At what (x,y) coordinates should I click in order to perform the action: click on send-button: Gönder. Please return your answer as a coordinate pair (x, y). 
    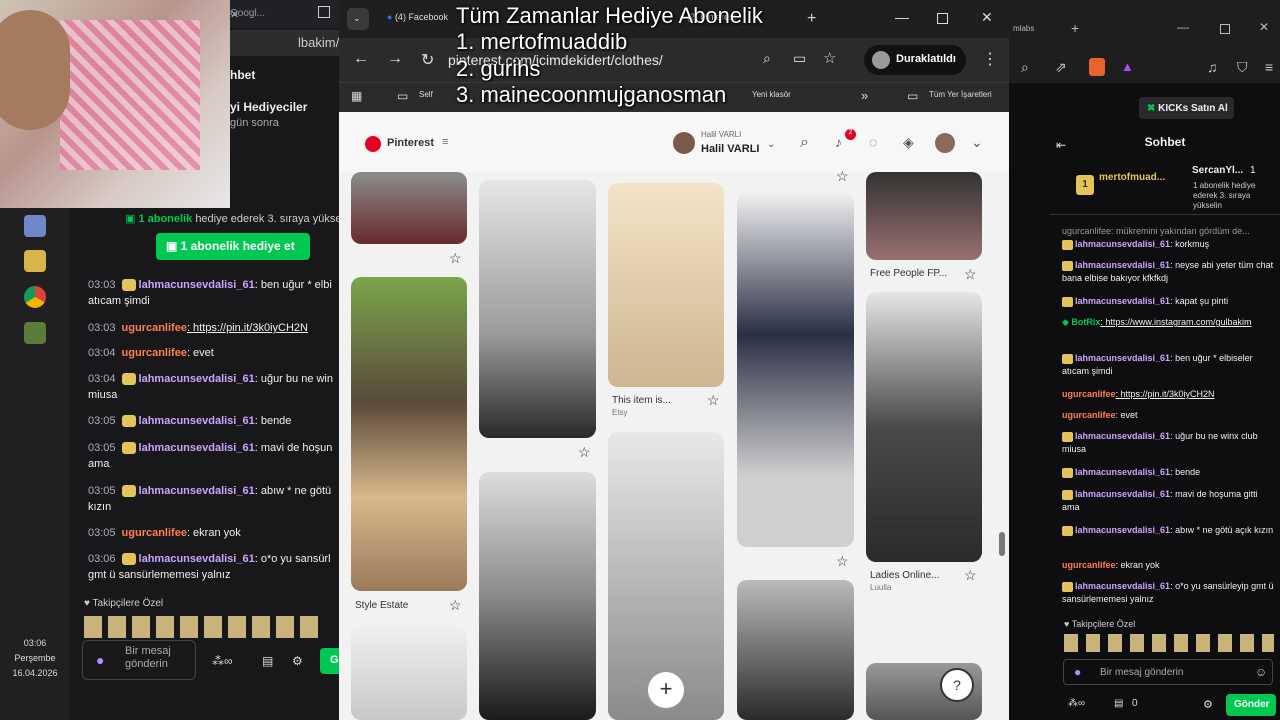
    Looking at the image, I should click on (1251, 705).